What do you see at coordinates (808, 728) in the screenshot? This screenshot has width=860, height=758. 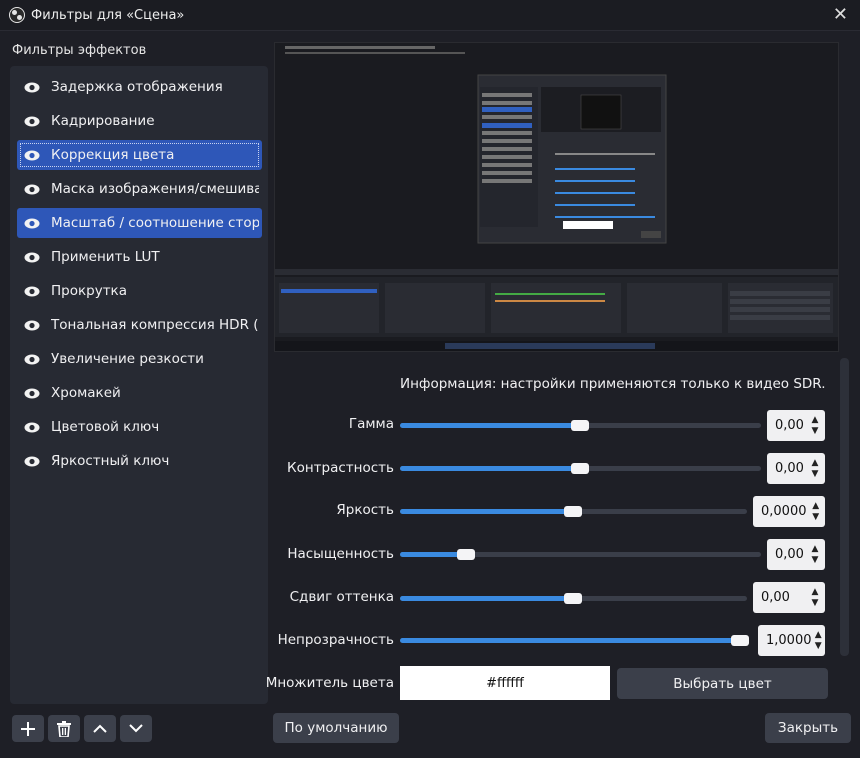 I see `close-button: Закрыть` at bounding box center [808, 728].